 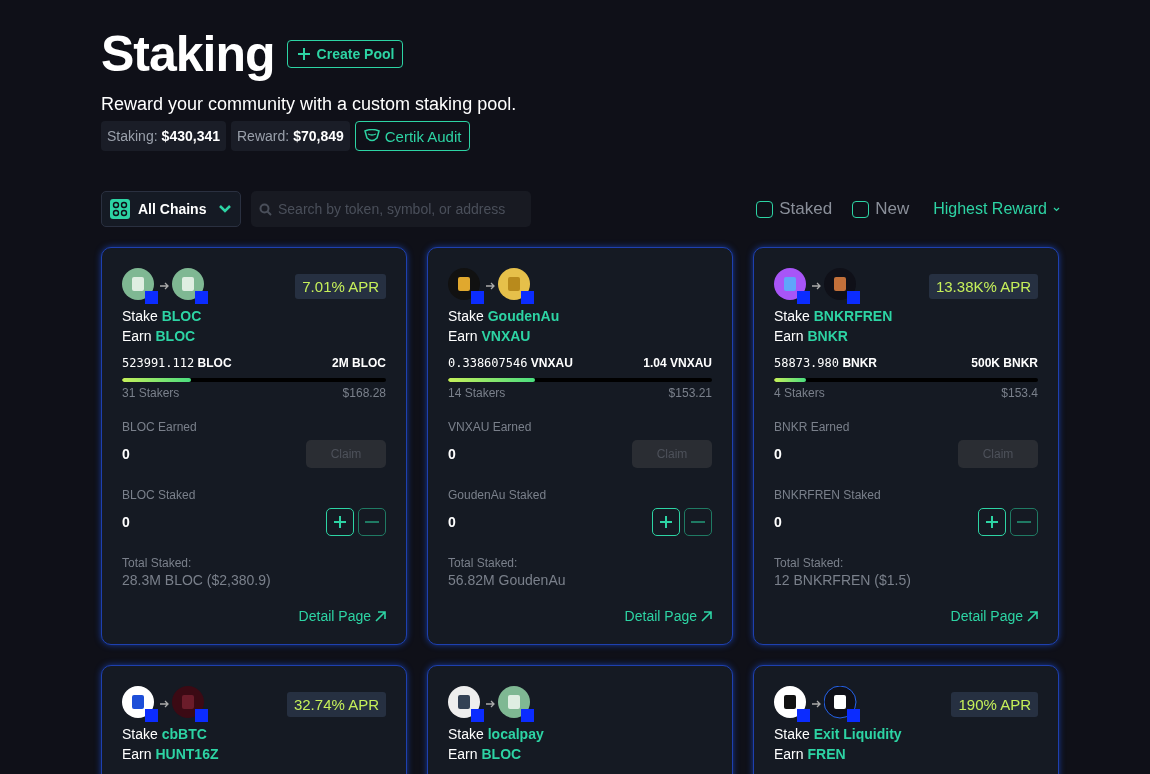 What do you see at coordinates (132, 136) in the screenshot?
I see `stat-label: Staking:` at bounding box center [132, 136].